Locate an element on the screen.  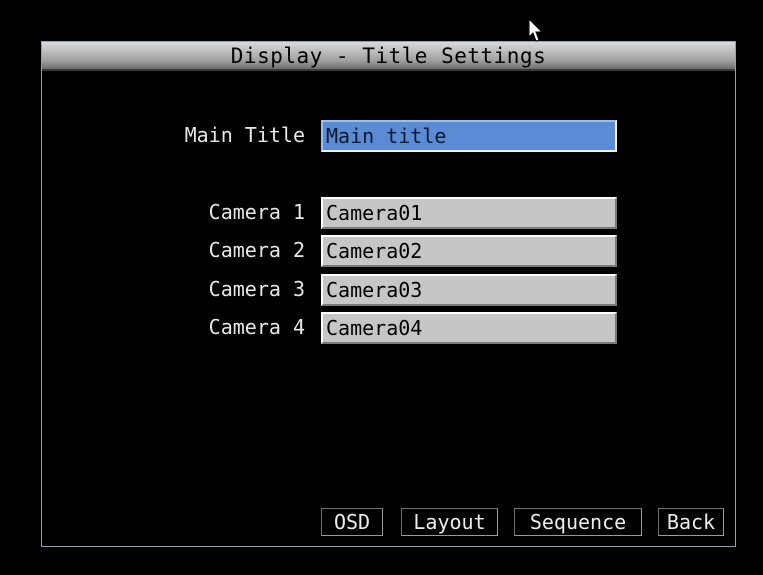
sequence-button: Sequence is located at coordinates (578, 522).